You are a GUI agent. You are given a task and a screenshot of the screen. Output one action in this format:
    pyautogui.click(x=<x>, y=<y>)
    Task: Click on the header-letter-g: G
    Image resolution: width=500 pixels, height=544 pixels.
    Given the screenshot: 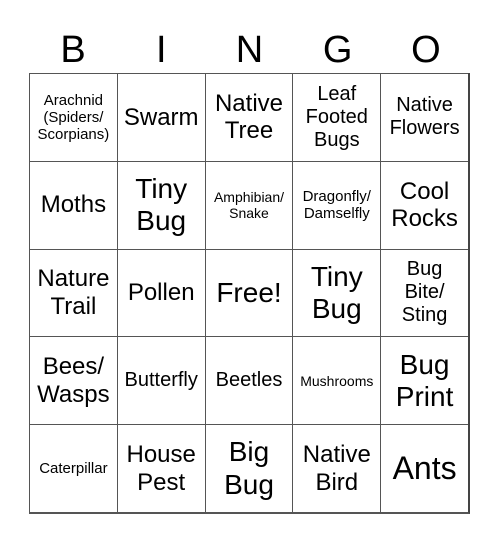 What is the action you would take?
    pyautogui.click(x=337, y=50)
    